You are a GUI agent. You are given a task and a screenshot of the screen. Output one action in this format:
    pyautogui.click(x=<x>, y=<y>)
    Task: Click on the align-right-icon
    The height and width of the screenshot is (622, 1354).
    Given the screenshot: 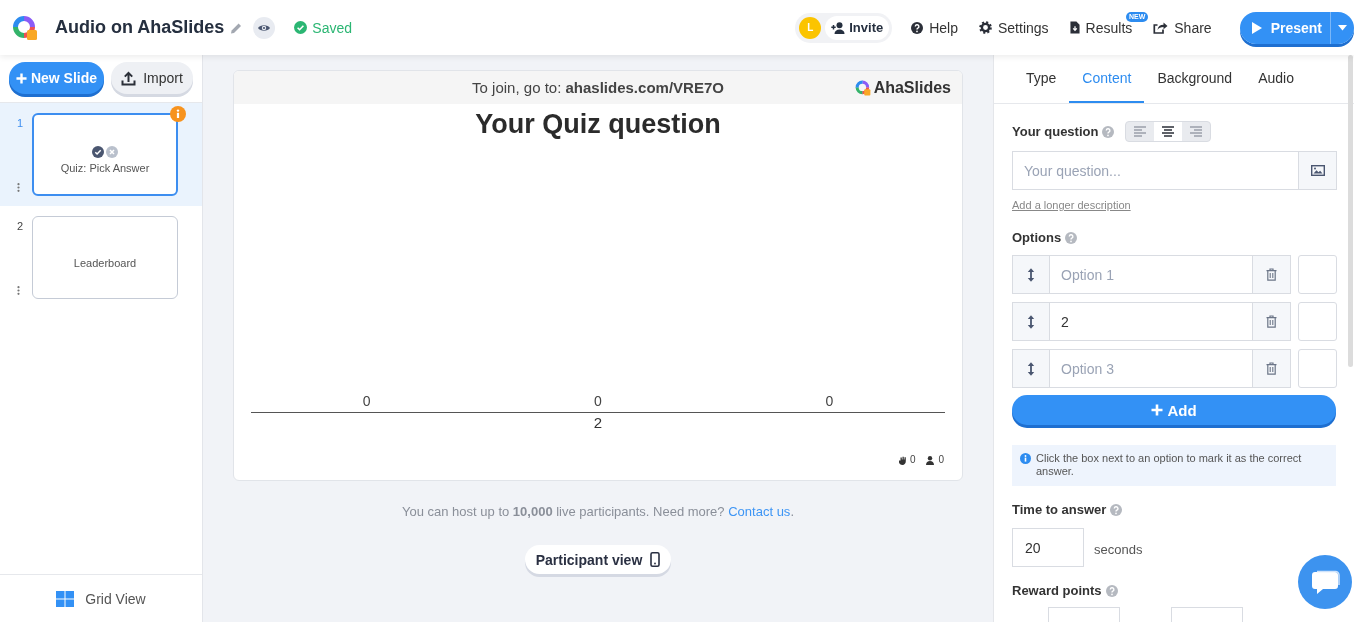 What is the action you would take?
    pyautogui.click(x=1196, y=131)
    